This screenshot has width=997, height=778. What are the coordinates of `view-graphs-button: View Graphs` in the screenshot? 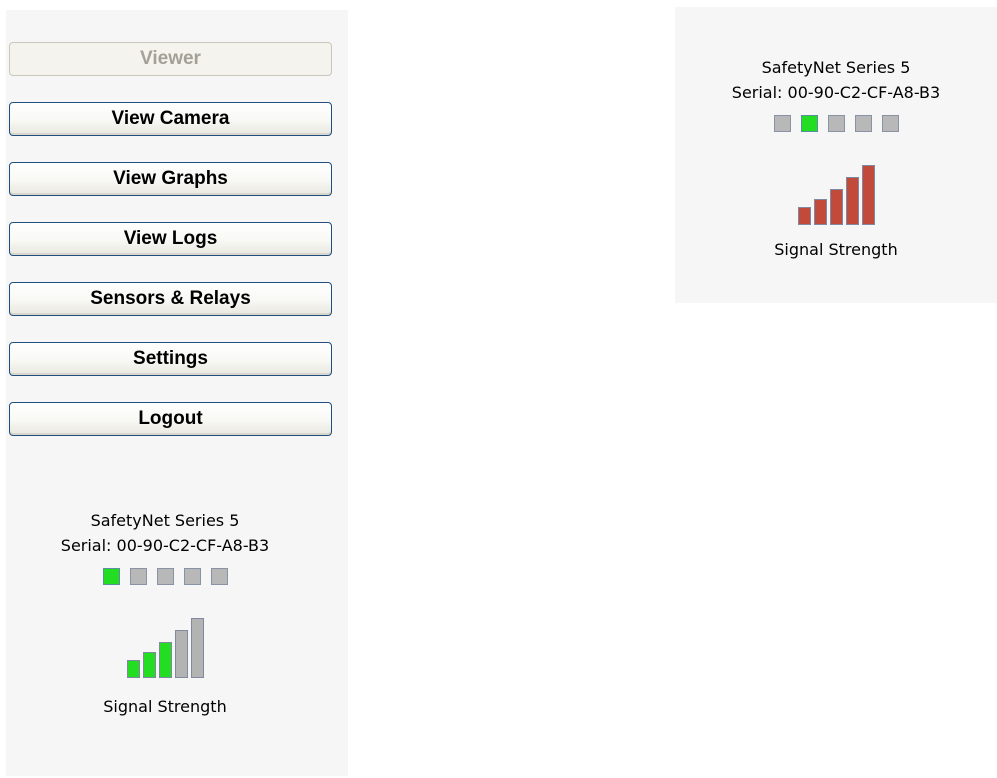 It's located at (170, 179).